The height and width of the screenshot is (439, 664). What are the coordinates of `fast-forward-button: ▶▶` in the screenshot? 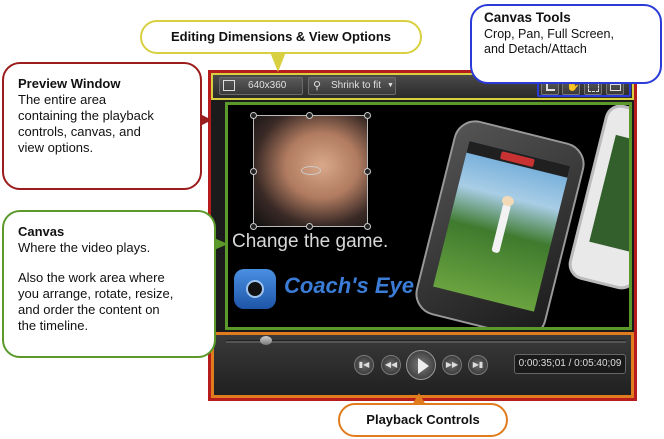 It's located at (452, 365).